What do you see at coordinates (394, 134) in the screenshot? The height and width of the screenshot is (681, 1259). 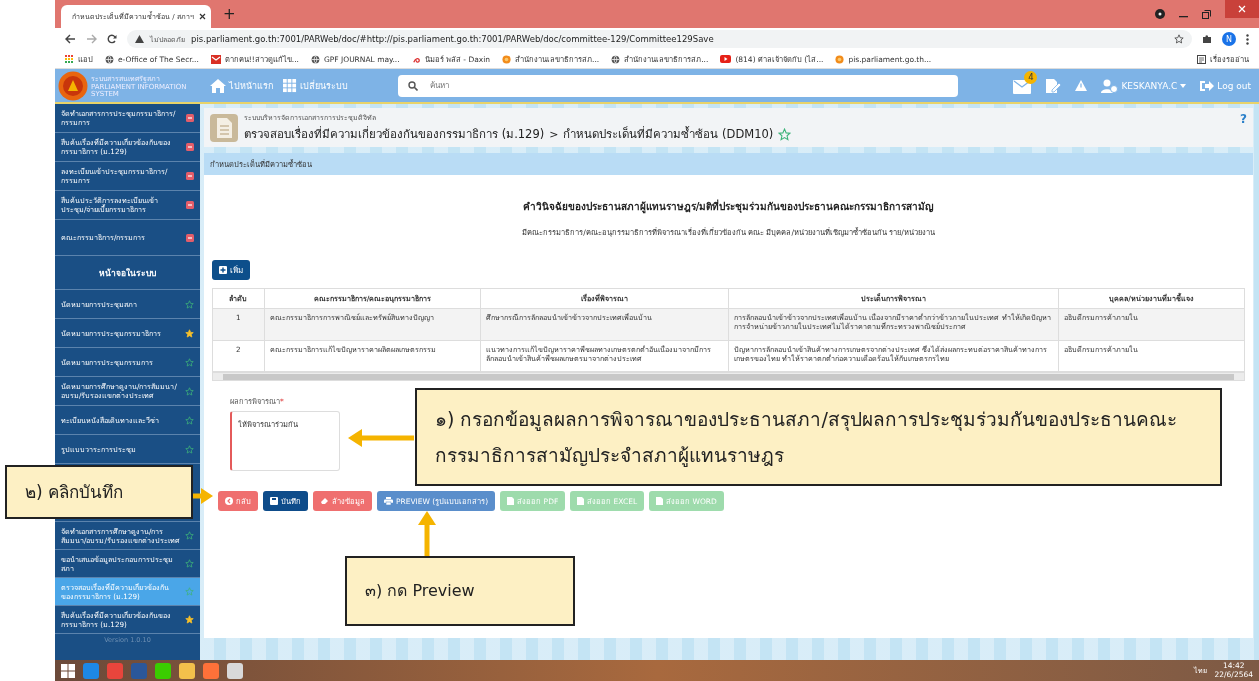 I see `breadcrumb-link: ตรวจสอบเรื่องที่มีความเกี่ยวข้องกันของกรรมาธิการ (ม.129)` at bounding box center [394, 134].